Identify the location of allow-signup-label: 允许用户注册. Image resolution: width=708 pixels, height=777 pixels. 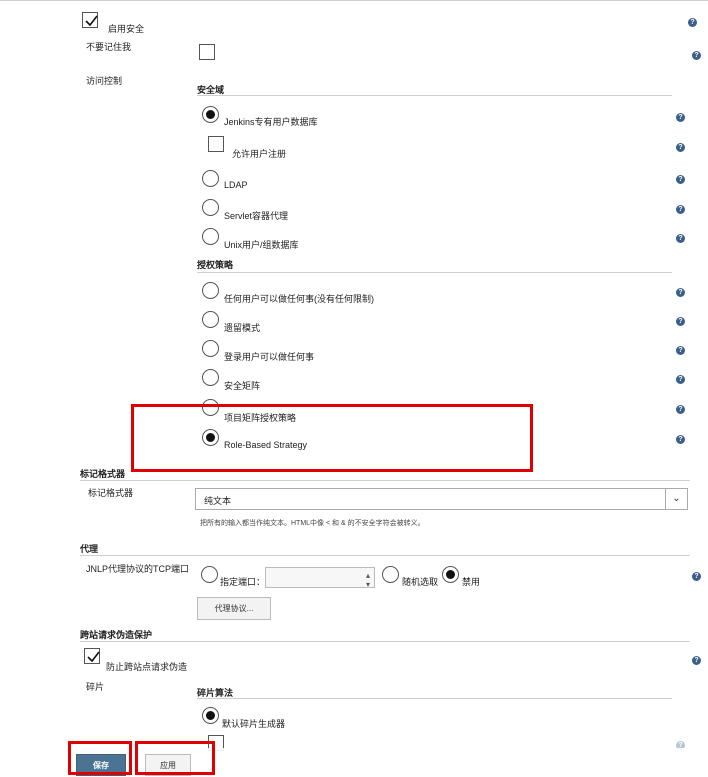
(259, 154).